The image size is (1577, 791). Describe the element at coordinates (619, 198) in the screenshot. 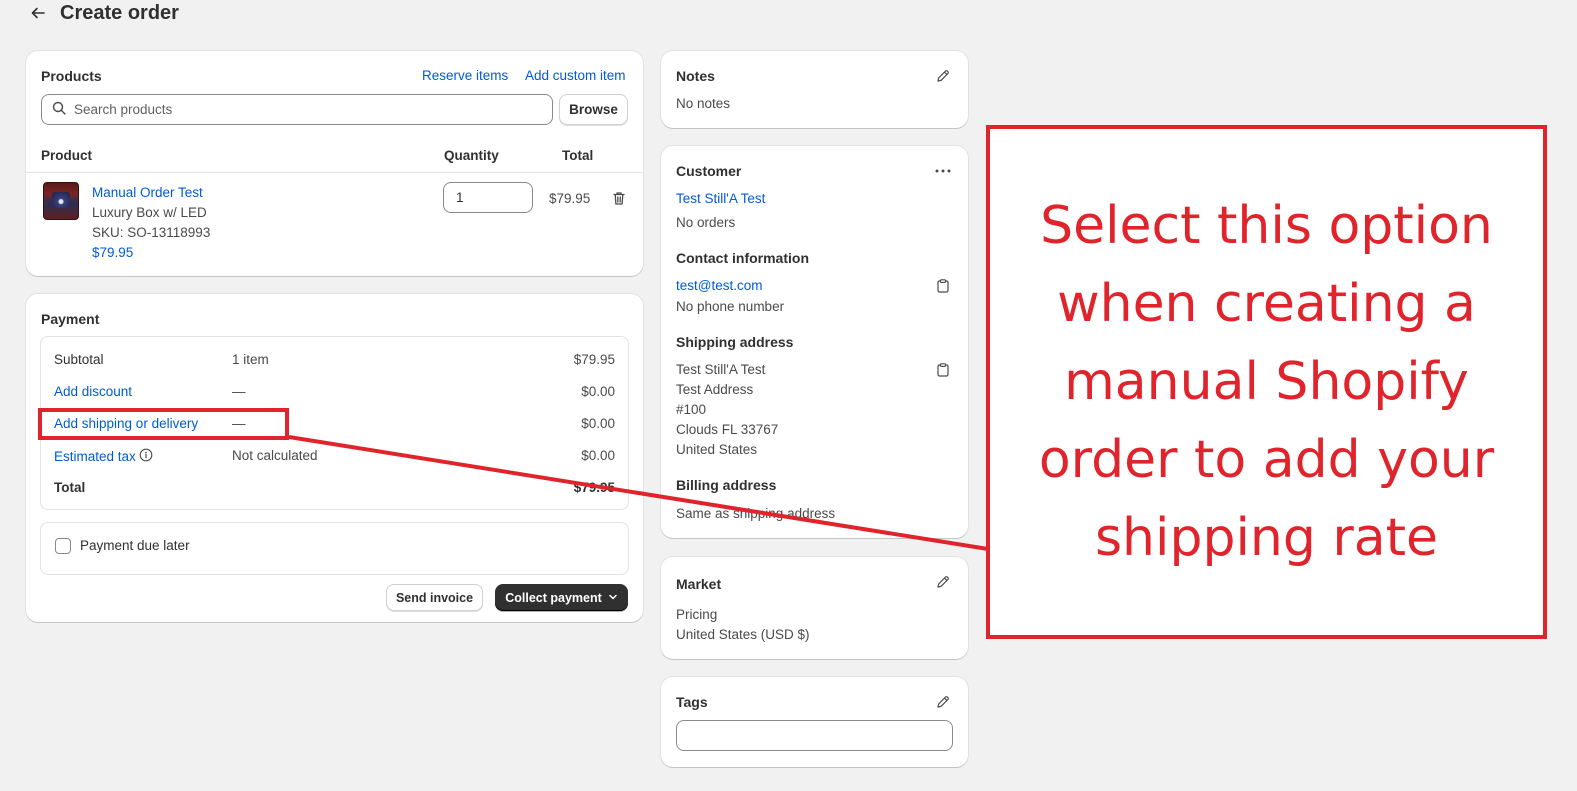

I see `trash-icon` at that location.